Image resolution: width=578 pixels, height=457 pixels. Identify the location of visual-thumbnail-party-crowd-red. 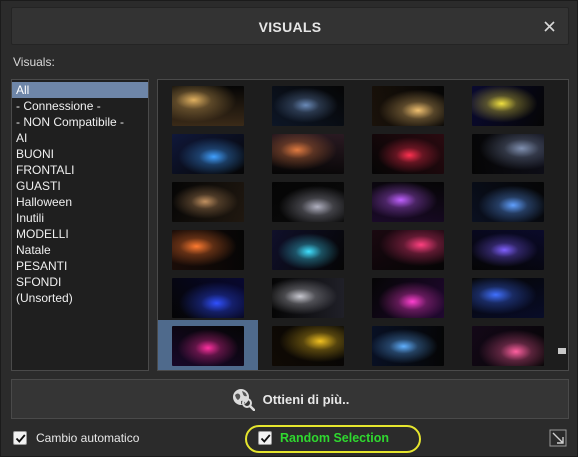
(408, 249).